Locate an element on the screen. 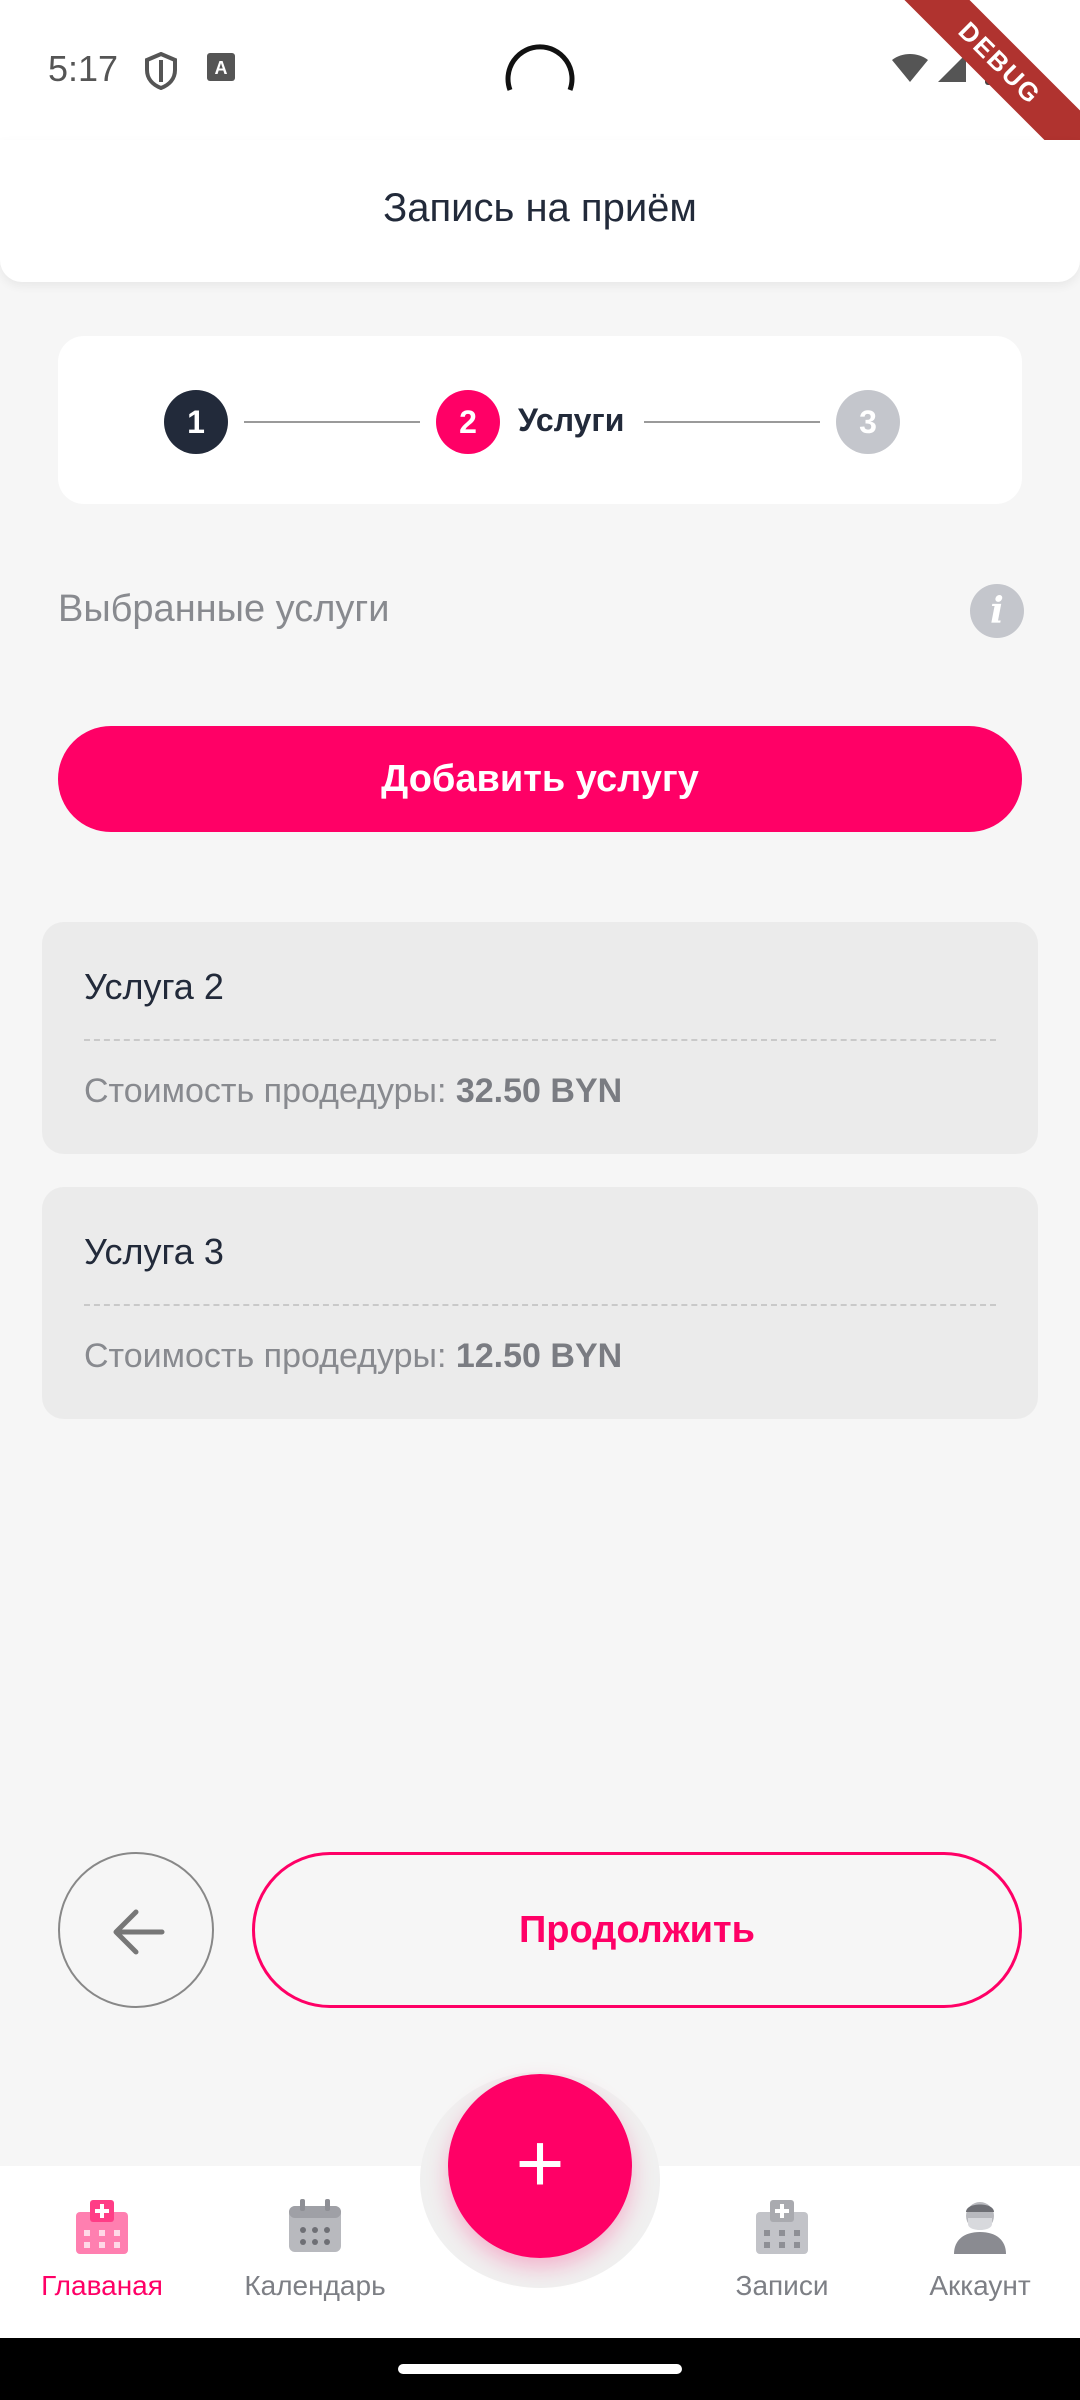  service-name: Услуга 3 is located at coordinates (154, 1251).